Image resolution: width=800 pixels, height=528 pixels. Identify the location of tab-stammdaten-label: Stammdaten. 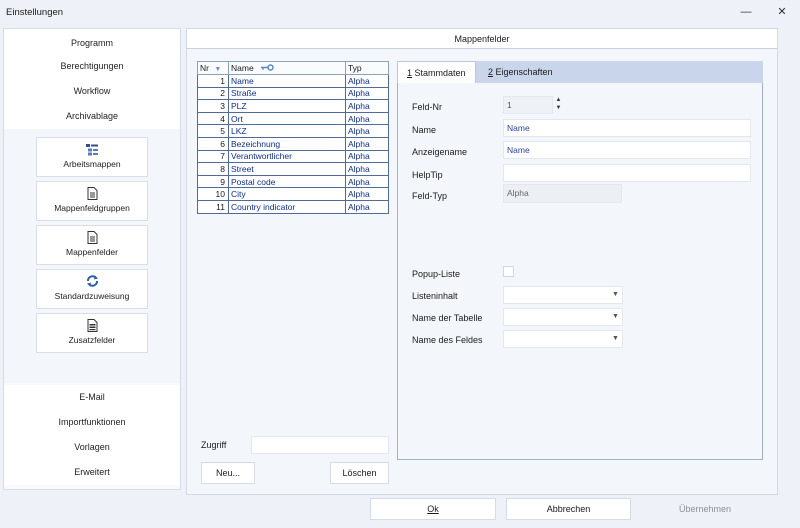
(439, 73).